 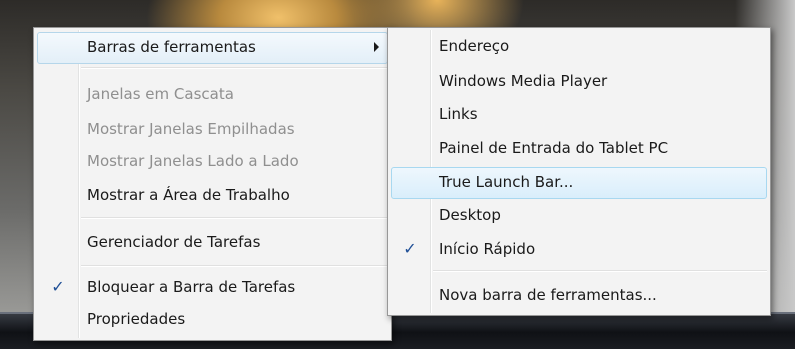 I want to click on menu-item-cascade-windows: Janelas em Cascata, so click(x=212, y=95).